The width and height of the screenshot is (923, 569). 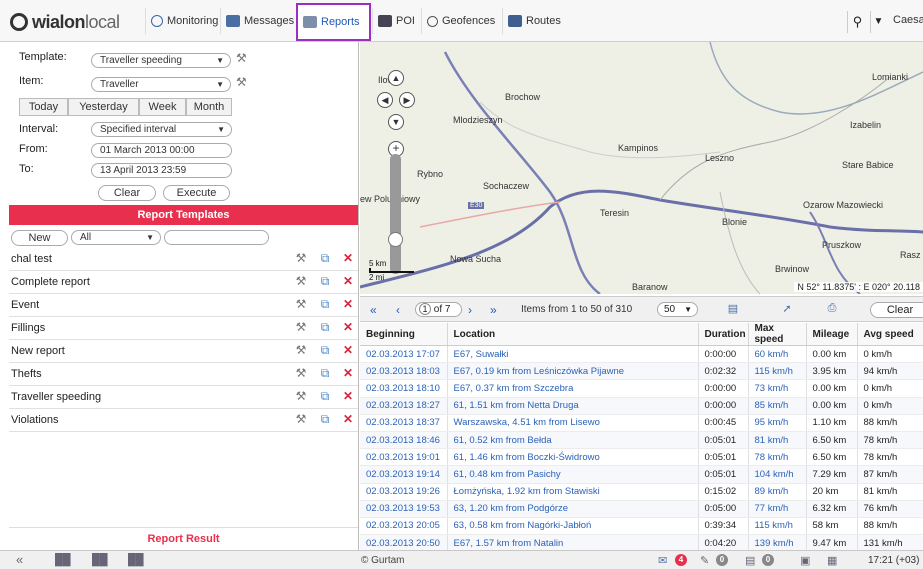 What do you see at coordinates (493, 310) in the screenshot?
I see `last-page-button: »` at bounding box center [493, 310].